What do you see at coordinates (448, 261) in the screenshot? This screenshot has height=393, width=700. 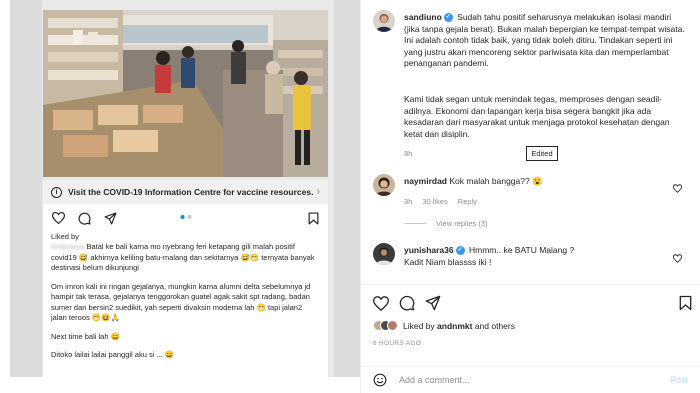 I see `comment-text-line-2: Kadit Niam blassss iki !` at bounding box center [448, 261].